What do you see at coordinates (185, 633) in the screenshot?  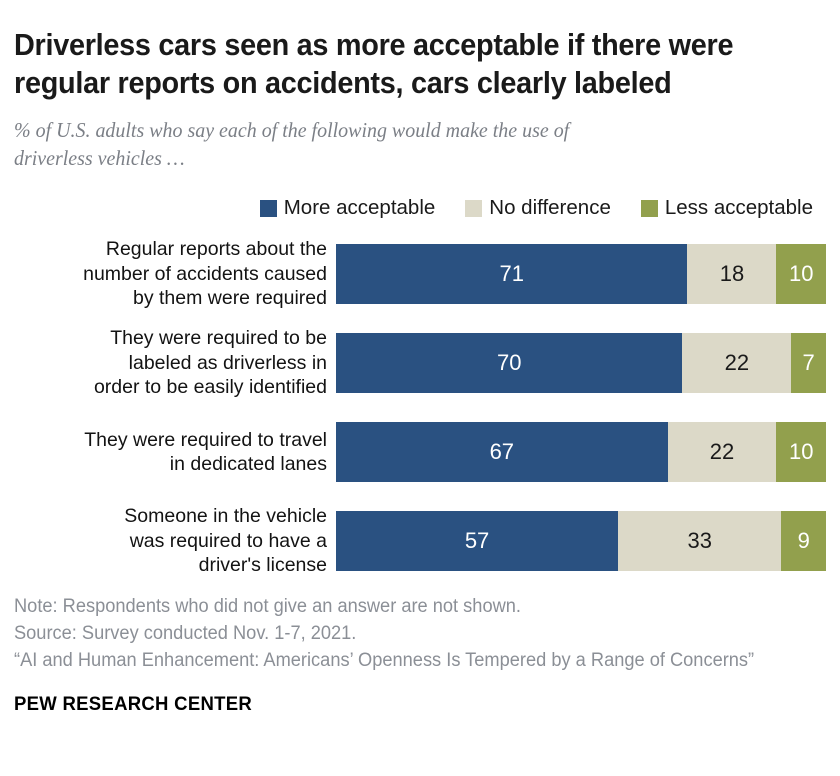 I see `footer-source: Source: Survey conducted Nov. 1-7, 2021.` at bounding box center [185, 633].